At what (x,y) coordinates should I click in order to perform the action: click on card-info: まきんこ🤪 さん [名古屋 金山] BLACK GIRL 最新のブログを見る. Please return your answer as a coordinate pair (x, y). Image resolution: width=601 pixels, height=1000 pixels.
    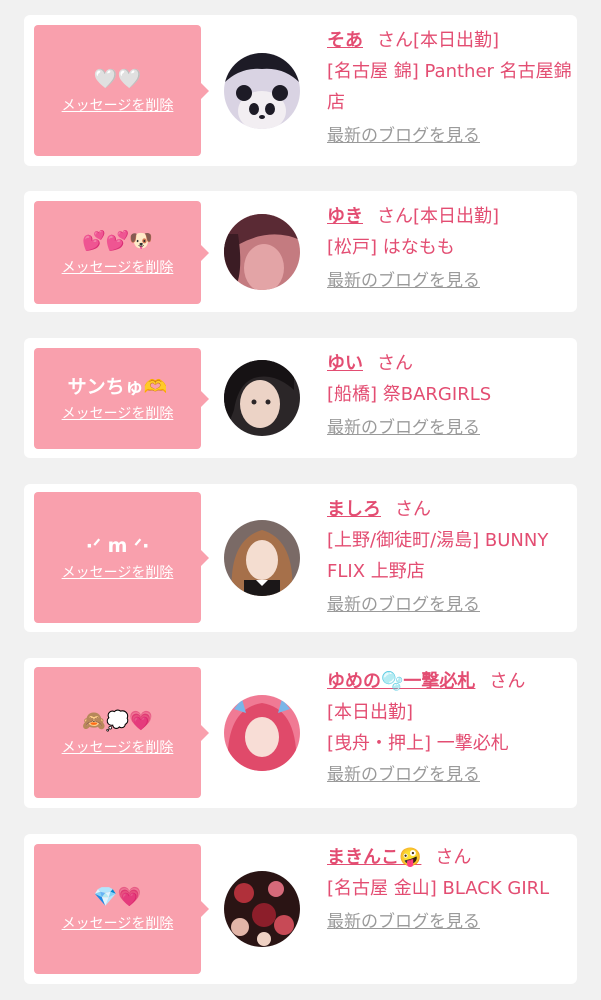
    Looking at the image, I should click on (449, 889).